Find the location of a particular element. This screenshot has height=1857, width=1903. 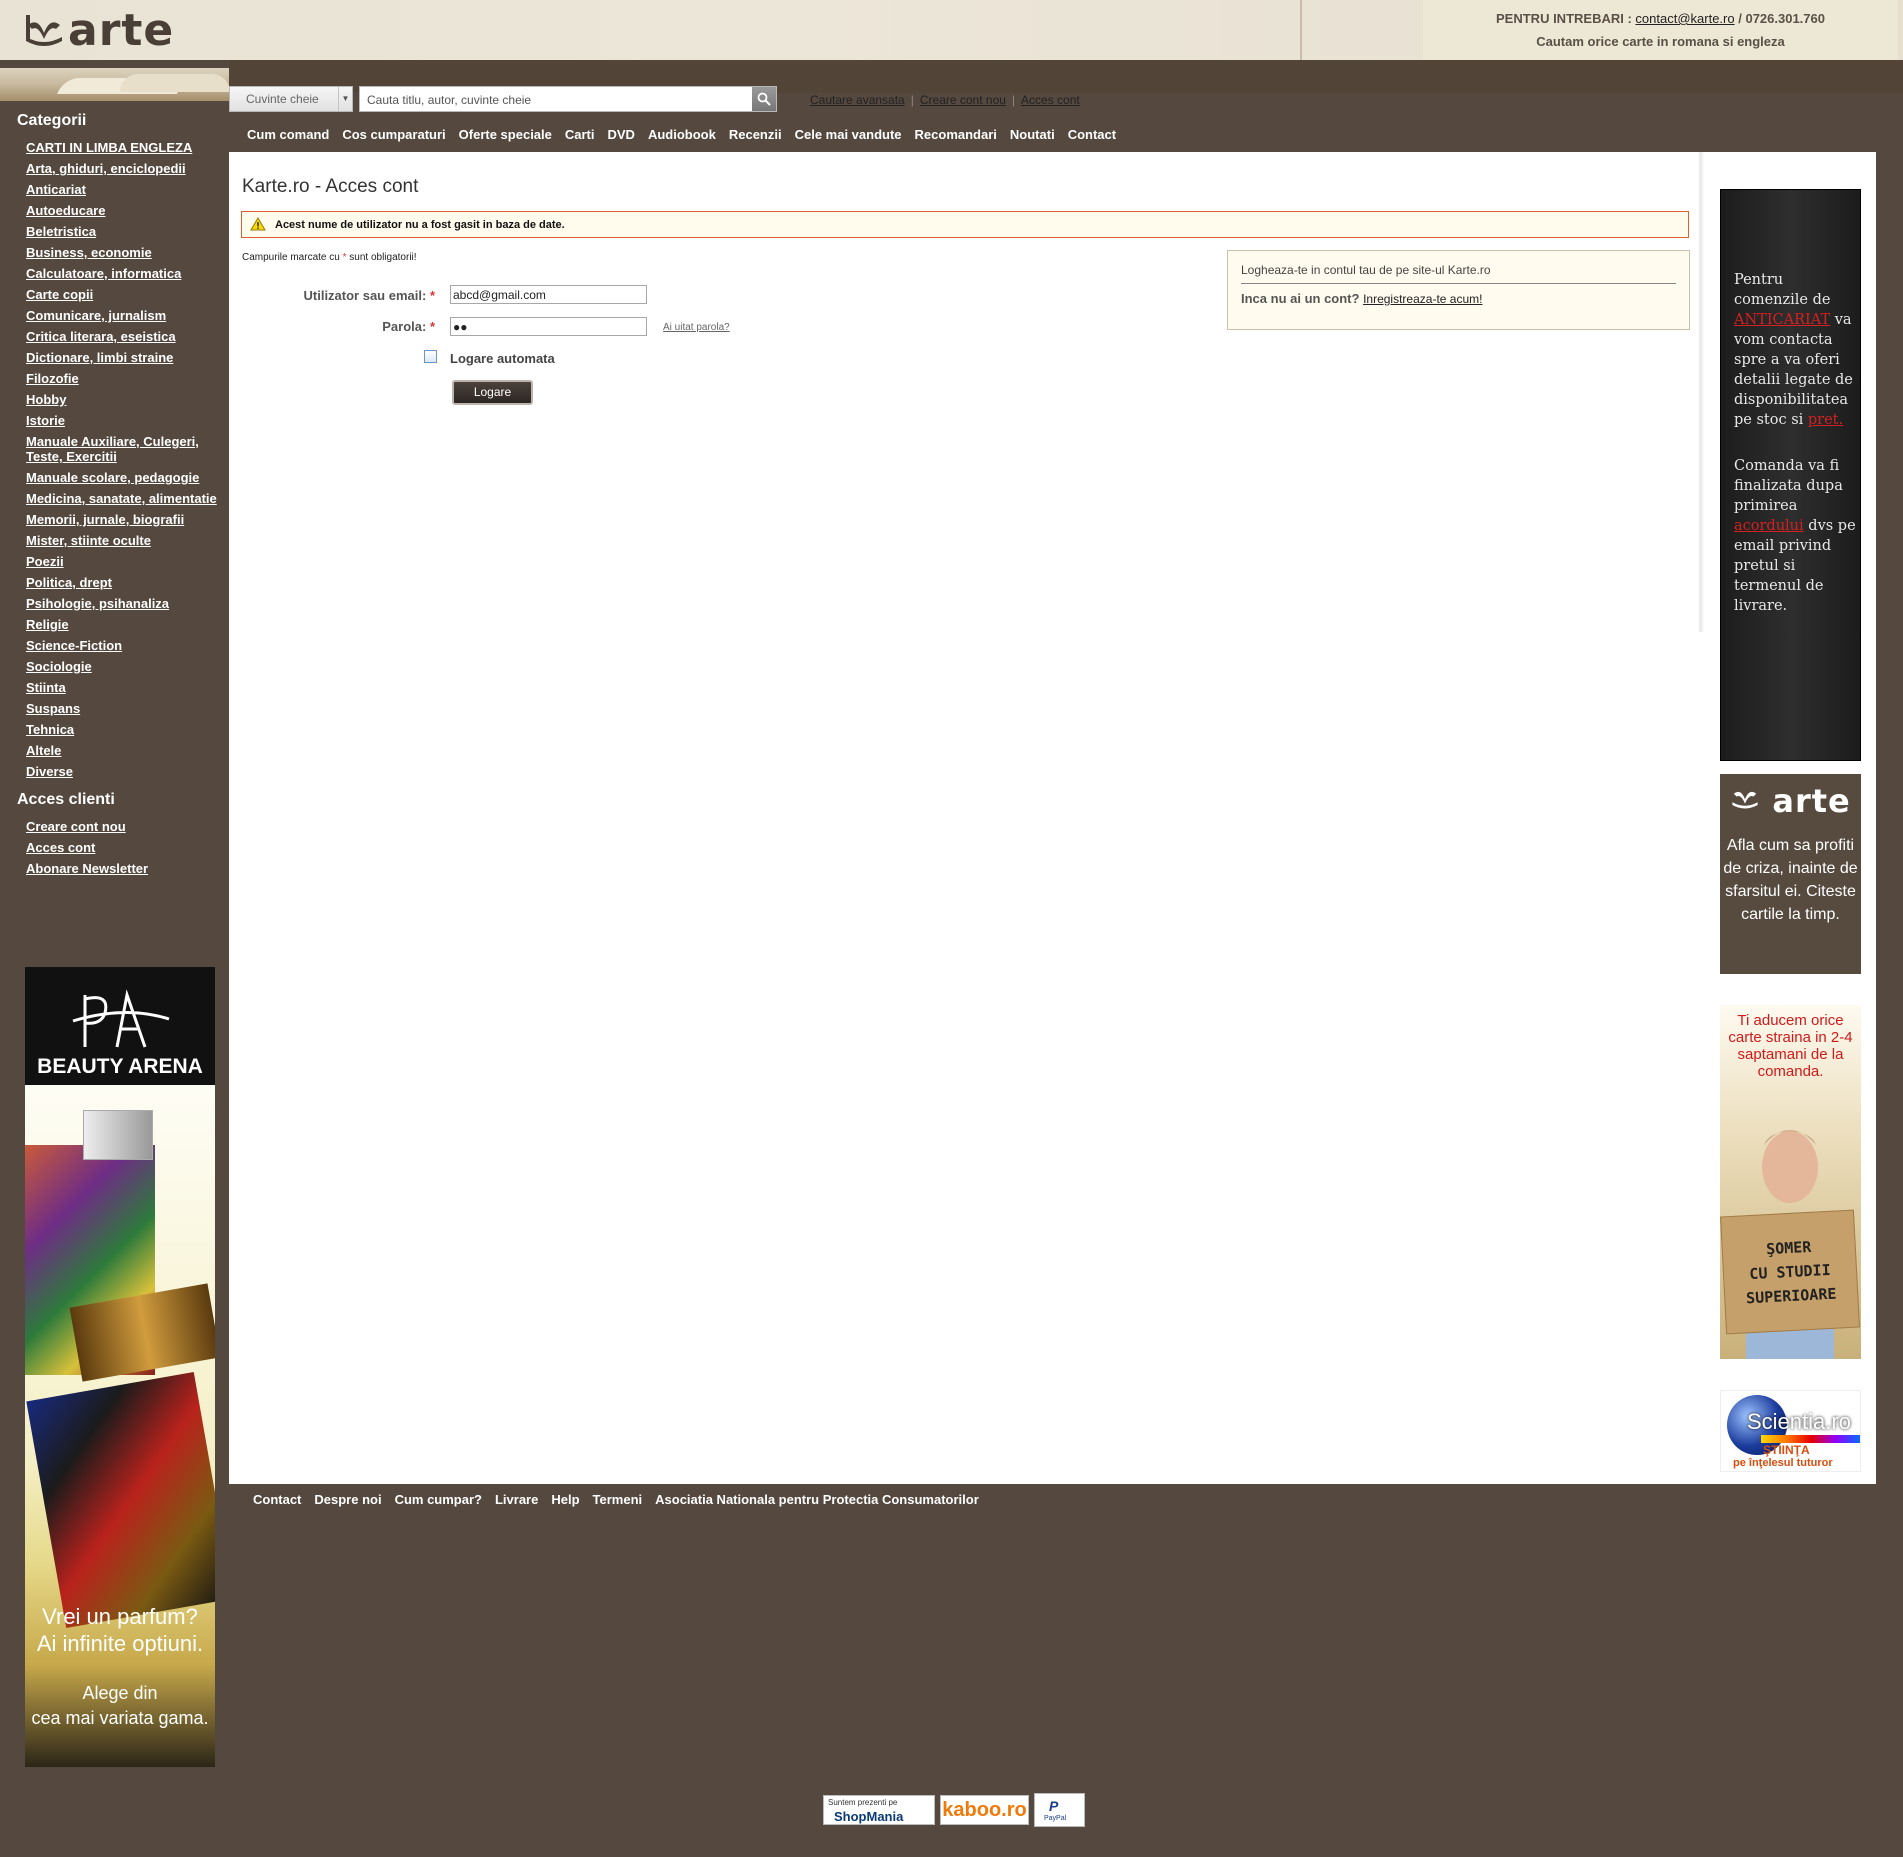

list-item: Stiinta is located at coordinates (127, 687).